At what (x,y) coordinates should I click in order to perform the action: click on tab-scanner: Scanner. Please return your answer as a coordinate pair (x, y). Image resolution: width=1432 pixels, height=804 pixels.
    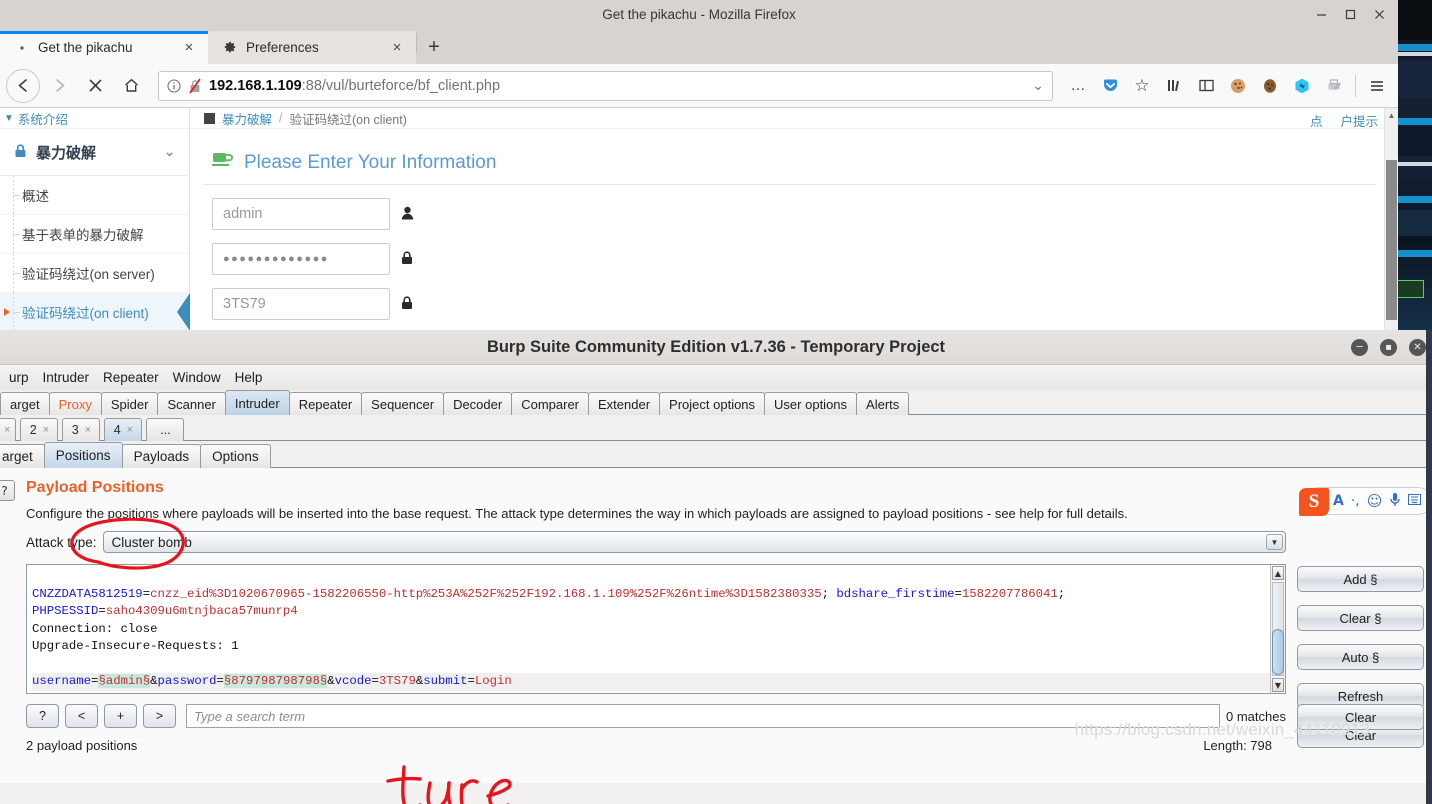
    Looking at the image, I should click on (191, 403).